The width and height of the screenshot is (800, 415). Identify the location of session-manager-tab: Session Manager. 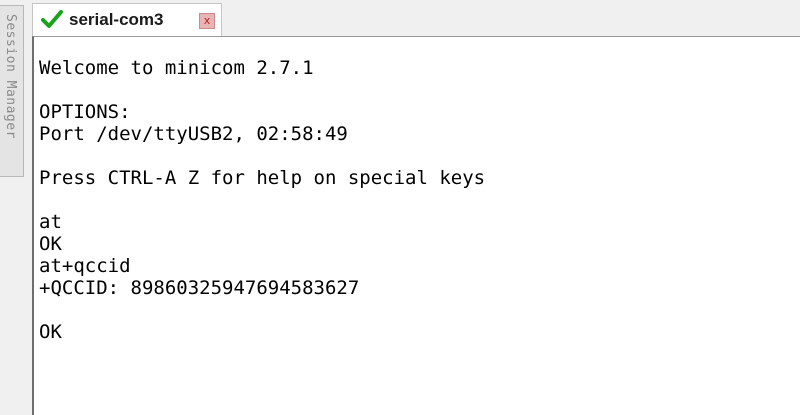
(12, 91).